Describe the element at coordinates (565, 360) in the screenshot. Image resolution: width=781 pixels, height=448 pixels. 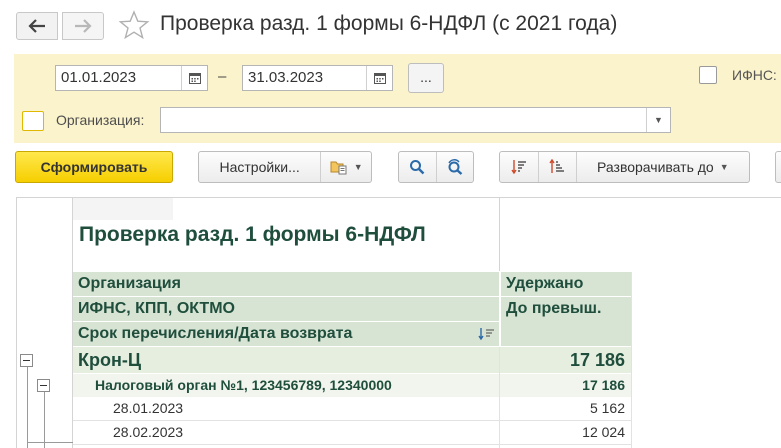
I see `row-organization-value: 17 186` at that location.